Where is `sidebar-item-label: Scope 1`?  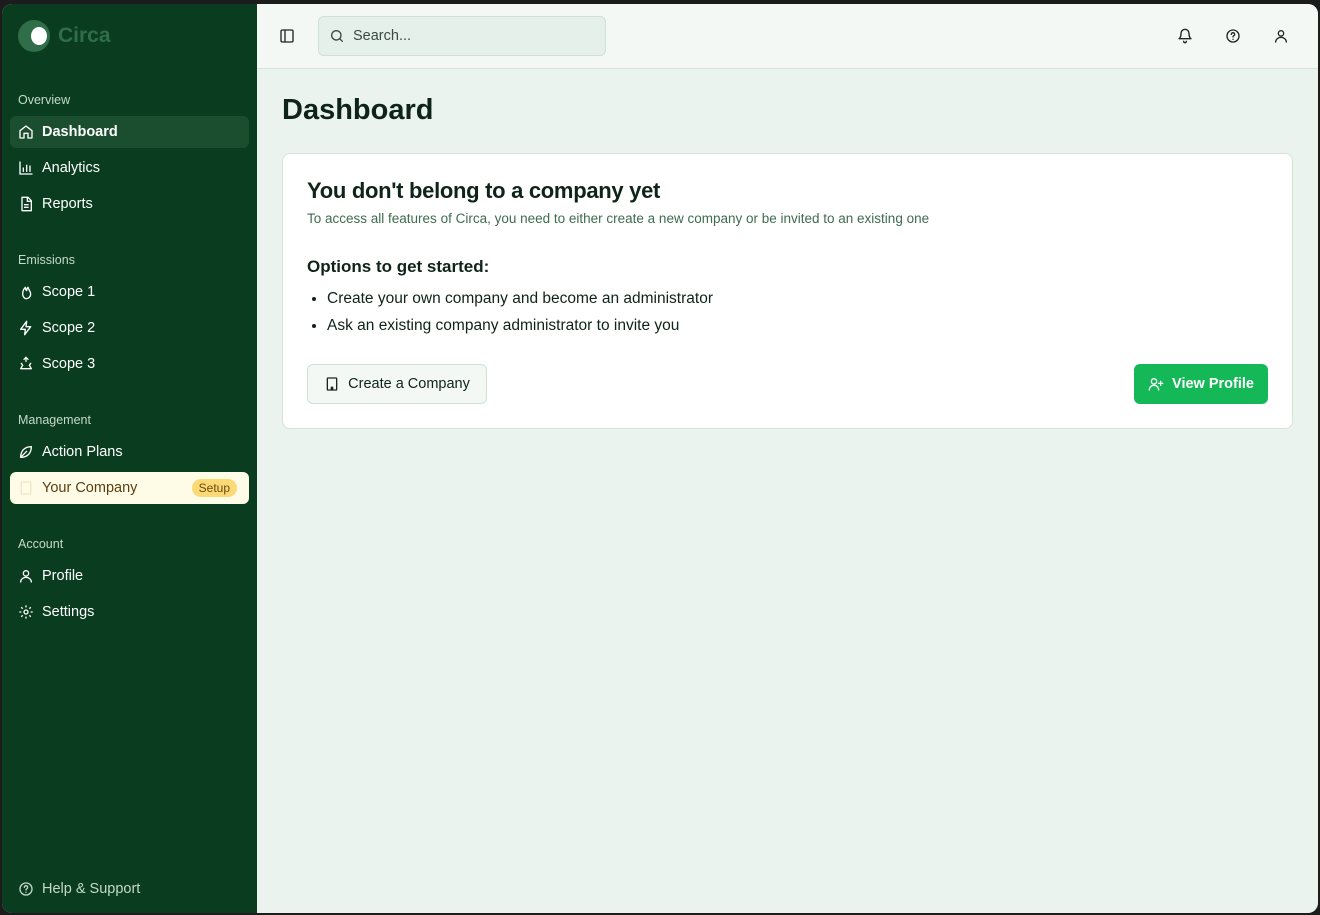 sidebar-item-label: Scope 1 is located at coordinates (69, 292).